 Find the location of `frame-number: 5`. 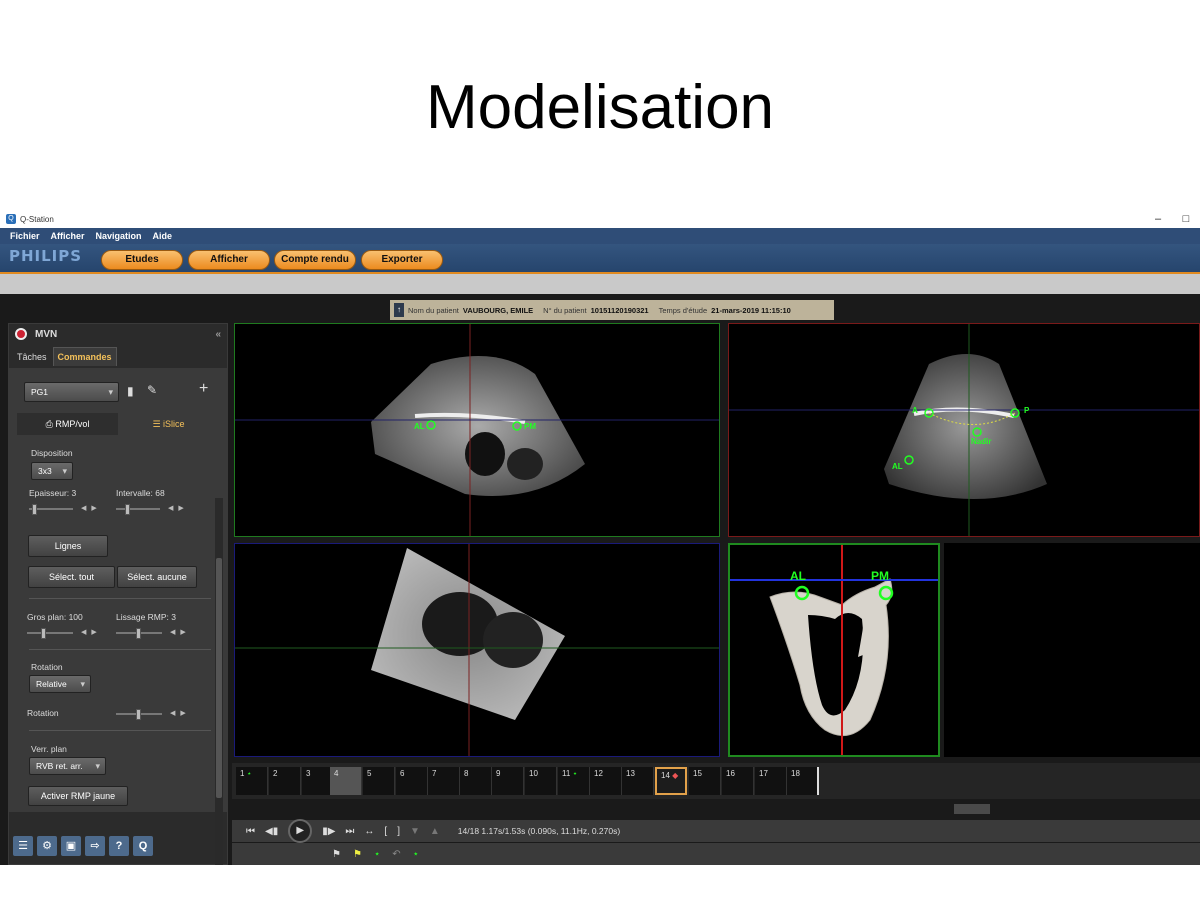

frame-number: 5 is located at coordinates (369, 773).